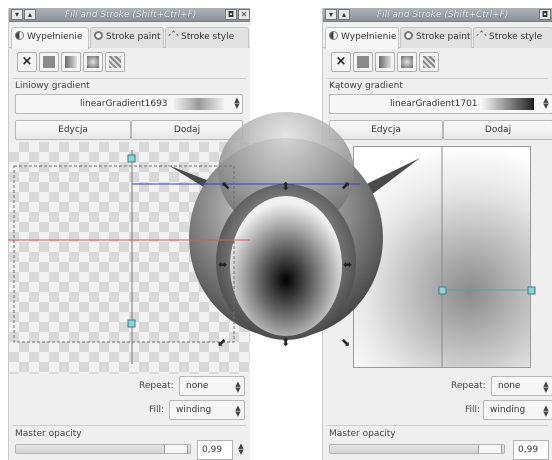  What do you see at coordinates (222, 264) in the screenshot?
I see `resize-arrow-w-icon: ⬌` at bounding box center [222, 264].